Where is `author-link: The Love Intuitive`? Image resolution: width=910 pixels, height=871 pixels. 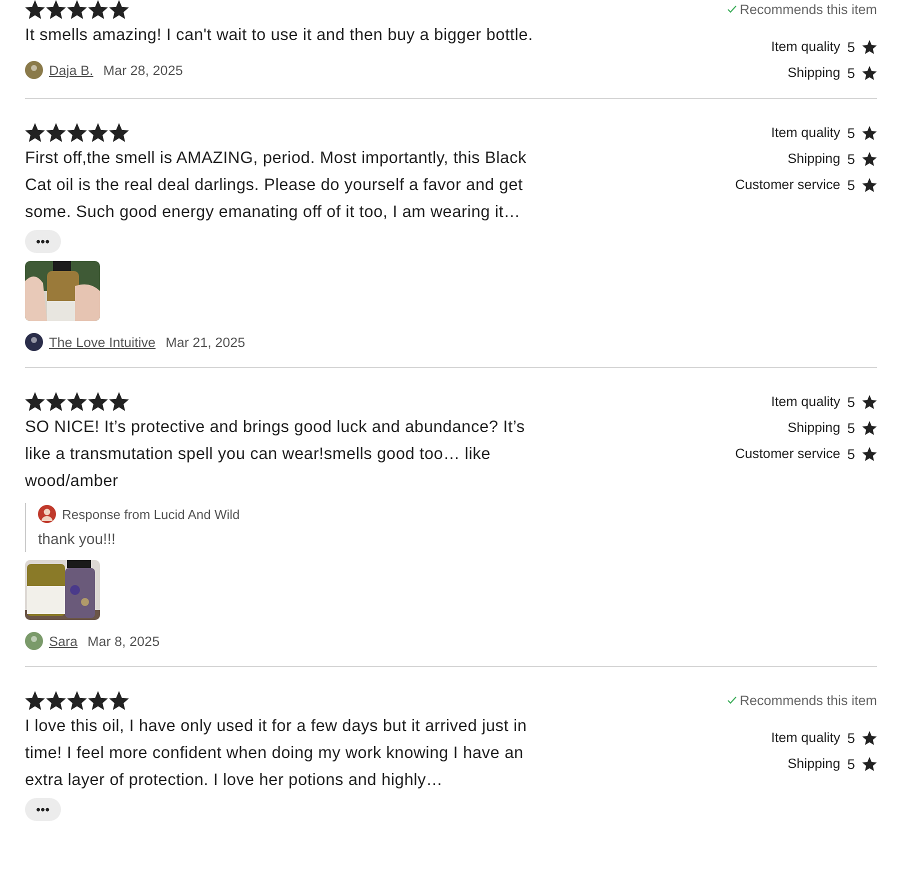 author-link: The Love Intuitive is located at coordinates (102, 342).